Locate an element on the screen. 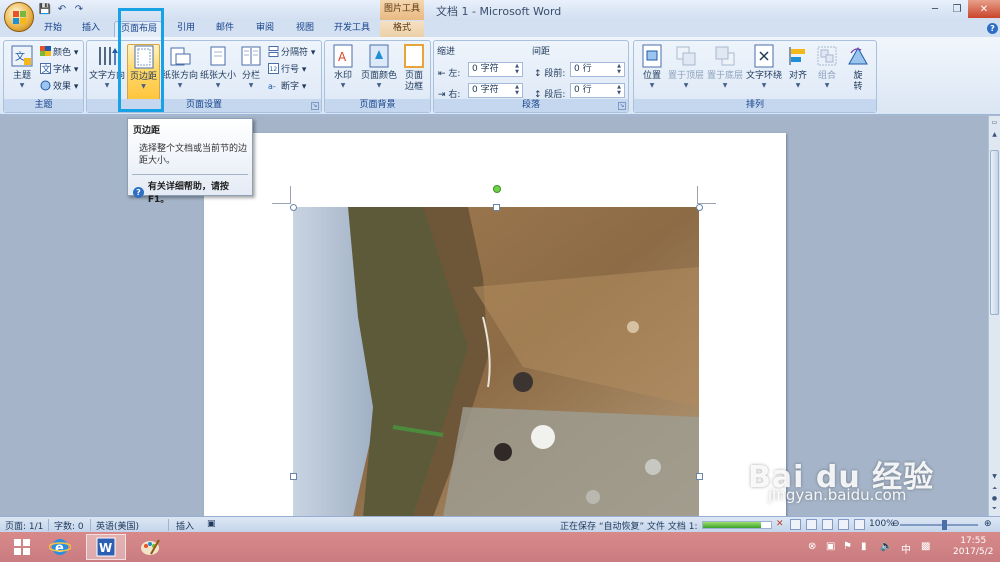 The width and height of the screenshot is (1000, 562). zoom-level: 100% is located at coordinates (882, 524).